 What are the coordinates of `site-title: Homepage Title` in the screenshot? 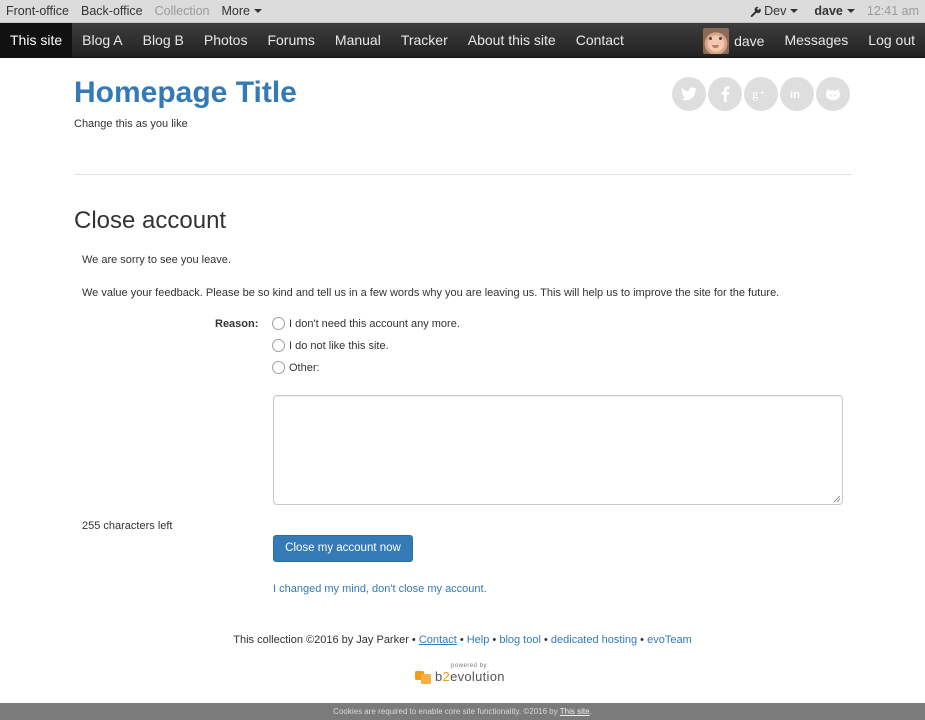 It's located at (185, 93).